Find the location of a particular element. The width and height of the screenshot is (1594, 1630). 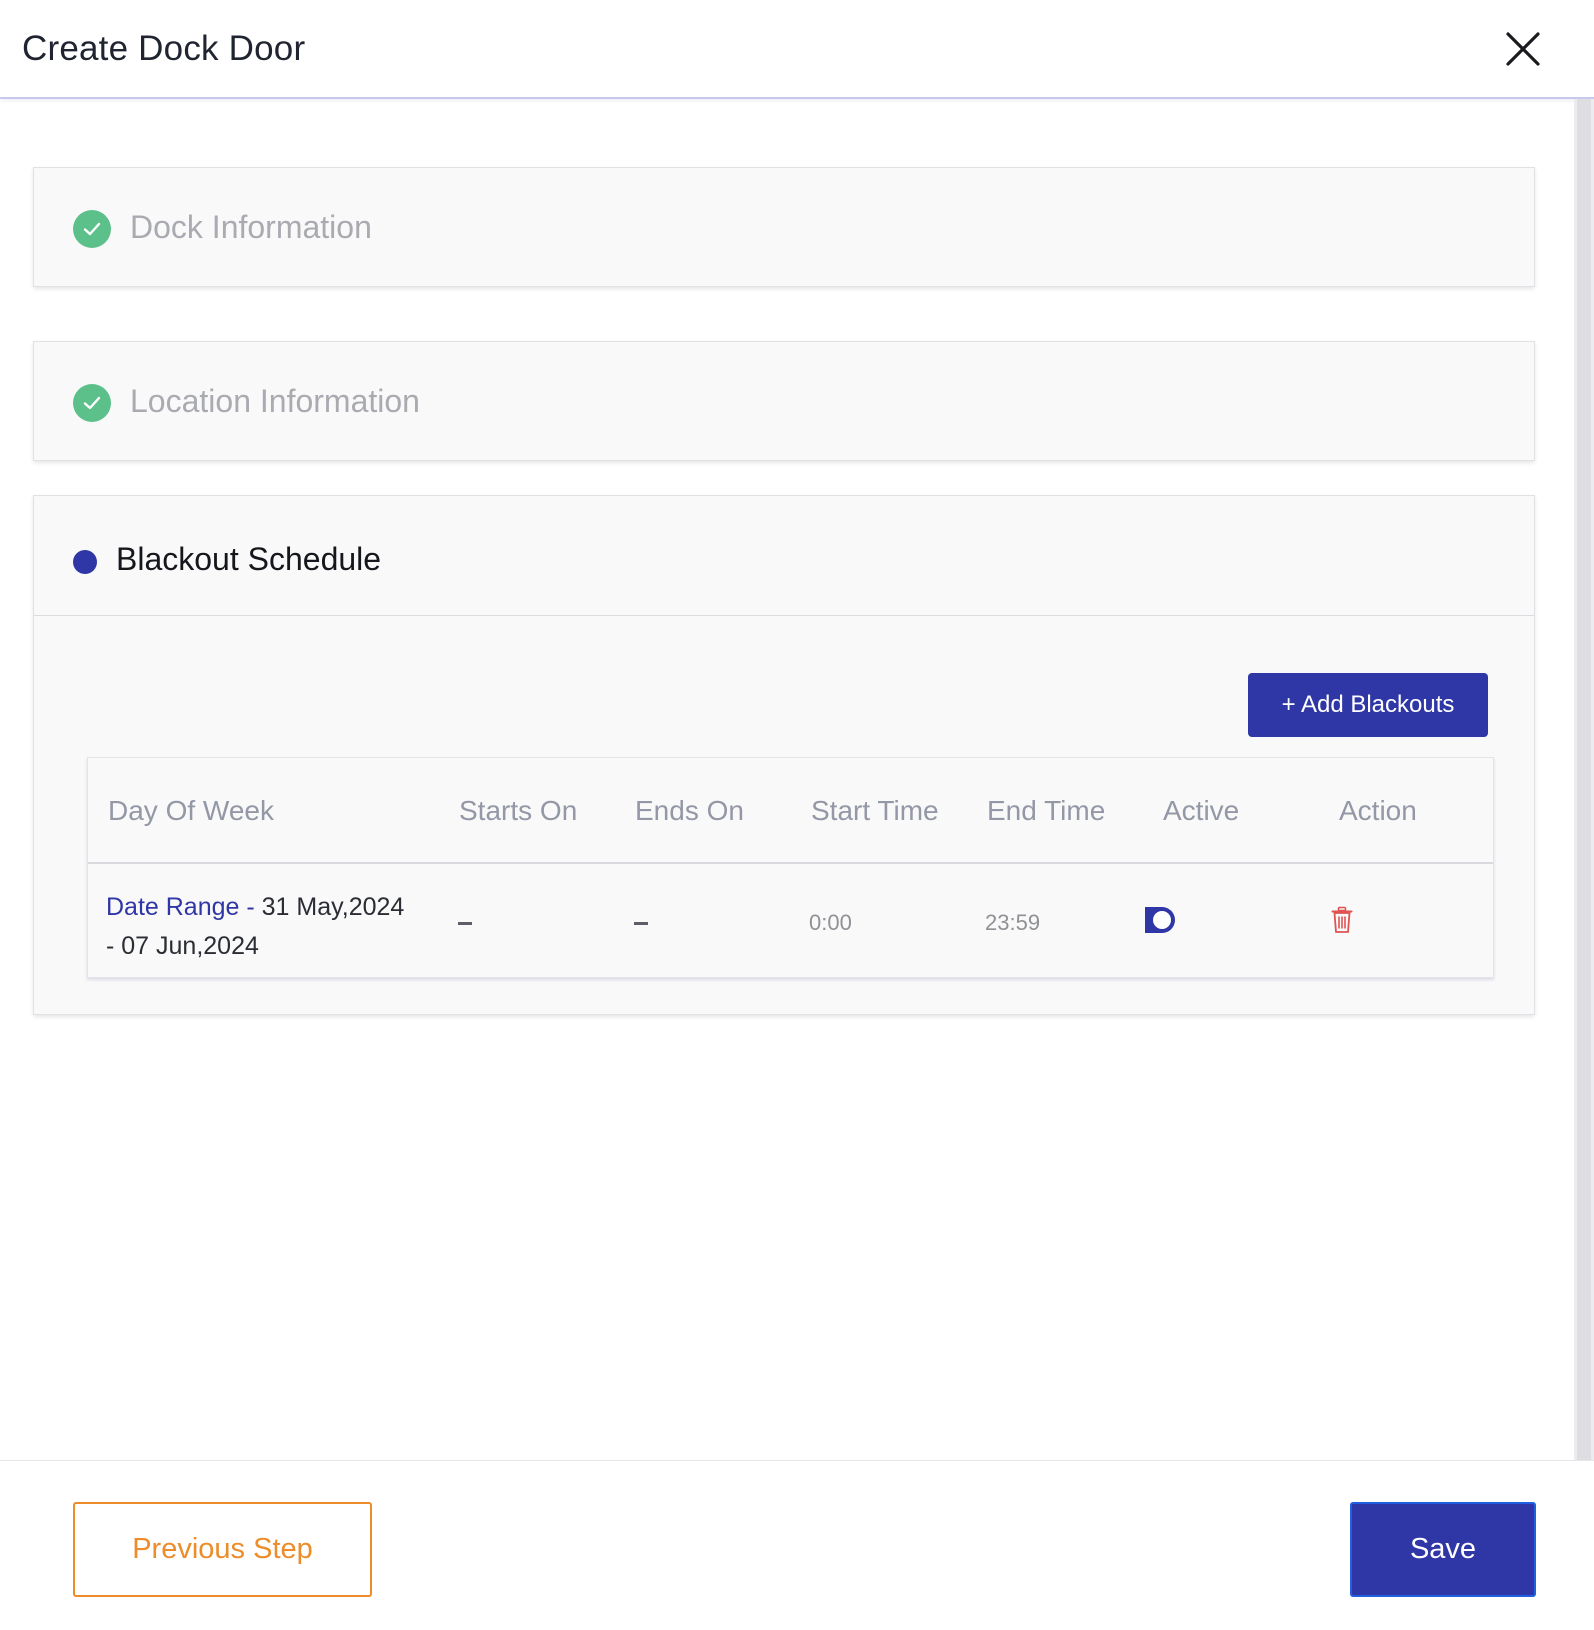

column-header-ends-on: Ends On is located at coordinates (689, 810).